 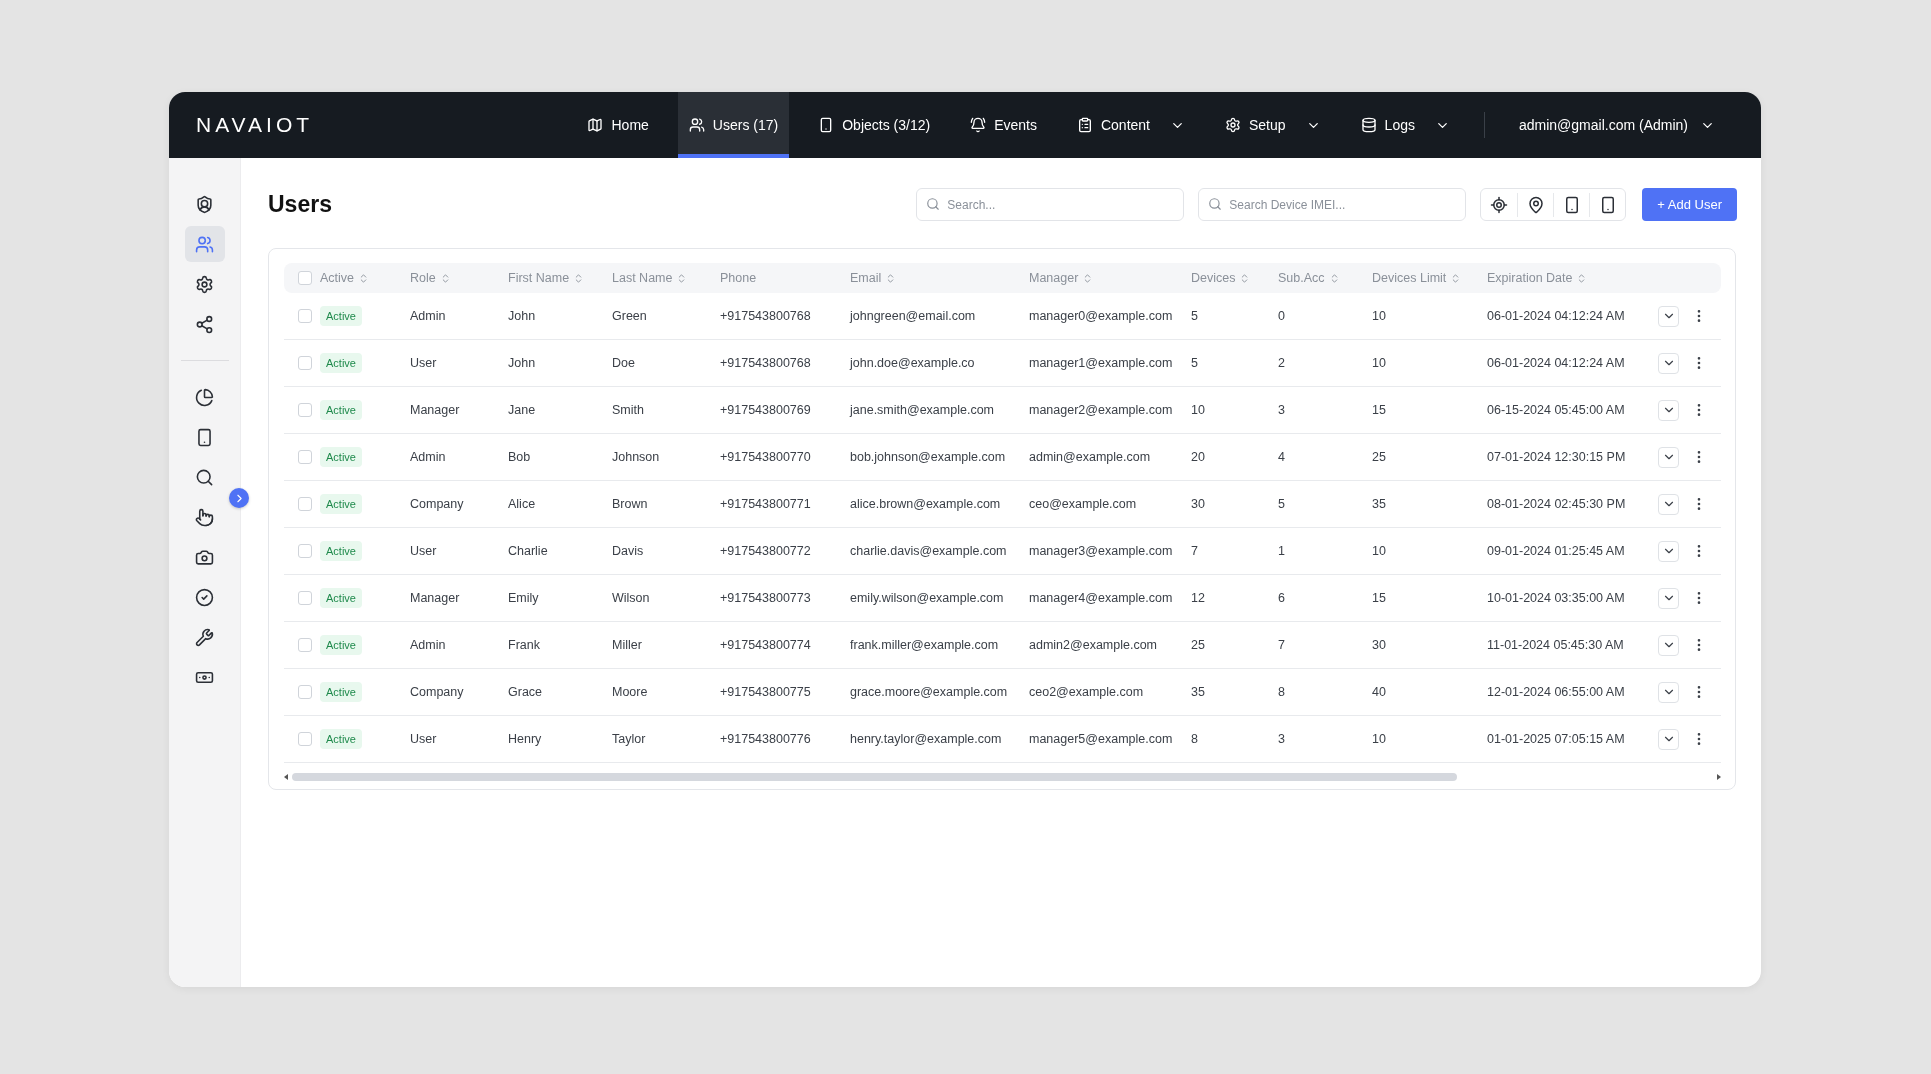 What do you see at coordinates (560, 278) in the screenshot?
I see `column-header: First Name` at bounding box center [560, 278].